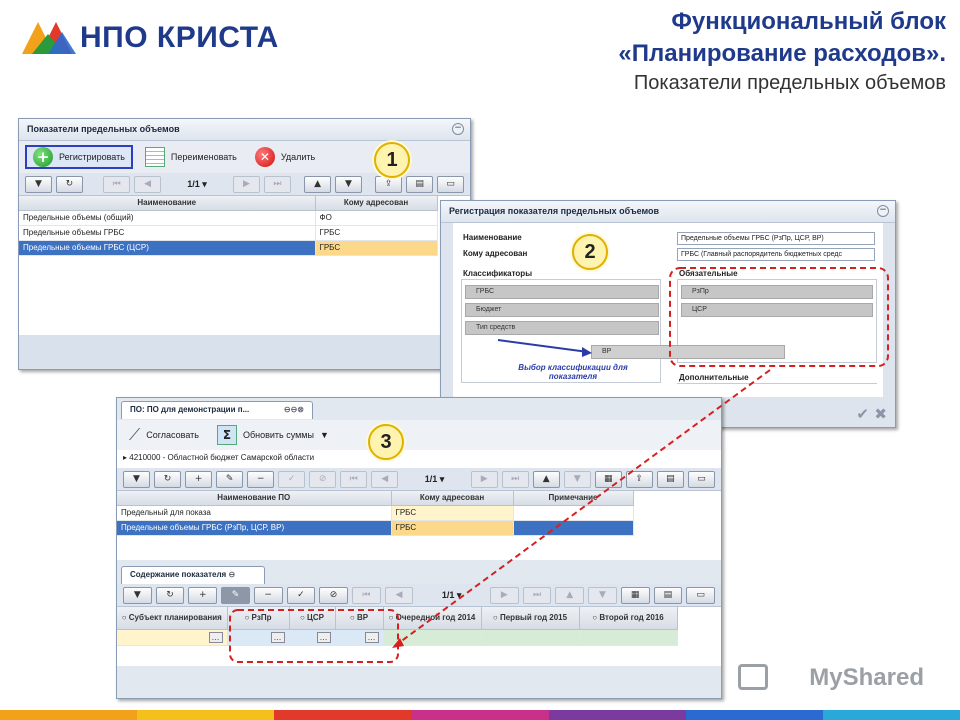 This screenshot has height=720, width=960. What do you see at coordinates (217, 410) in the screenshot?
I see `document-tab: ПО: ПО для демонстрации п... ⊖⊖⊗` at bounding box center [217, 410].